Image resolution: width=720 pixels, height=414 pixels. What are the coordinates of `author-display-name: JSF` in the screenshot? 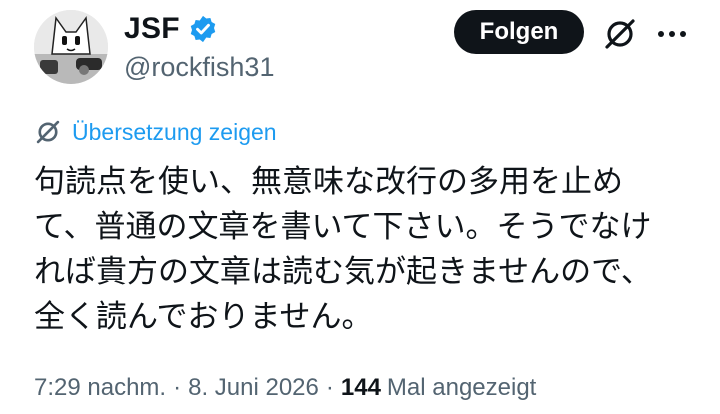 It's located at (152, 29).